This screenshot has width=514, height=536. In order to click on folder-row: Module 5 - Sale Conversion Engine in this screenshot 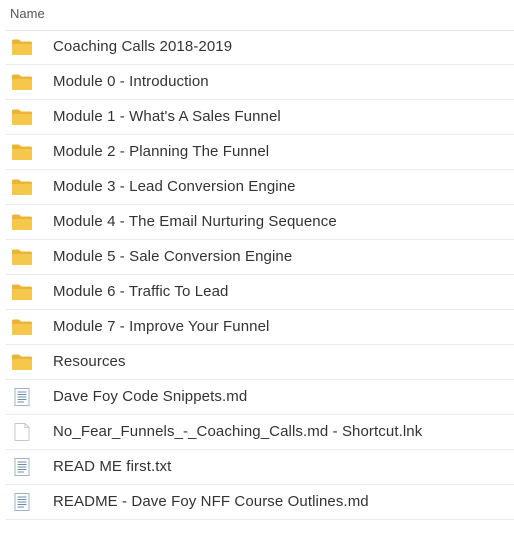, I will do `click(260, 257)`.